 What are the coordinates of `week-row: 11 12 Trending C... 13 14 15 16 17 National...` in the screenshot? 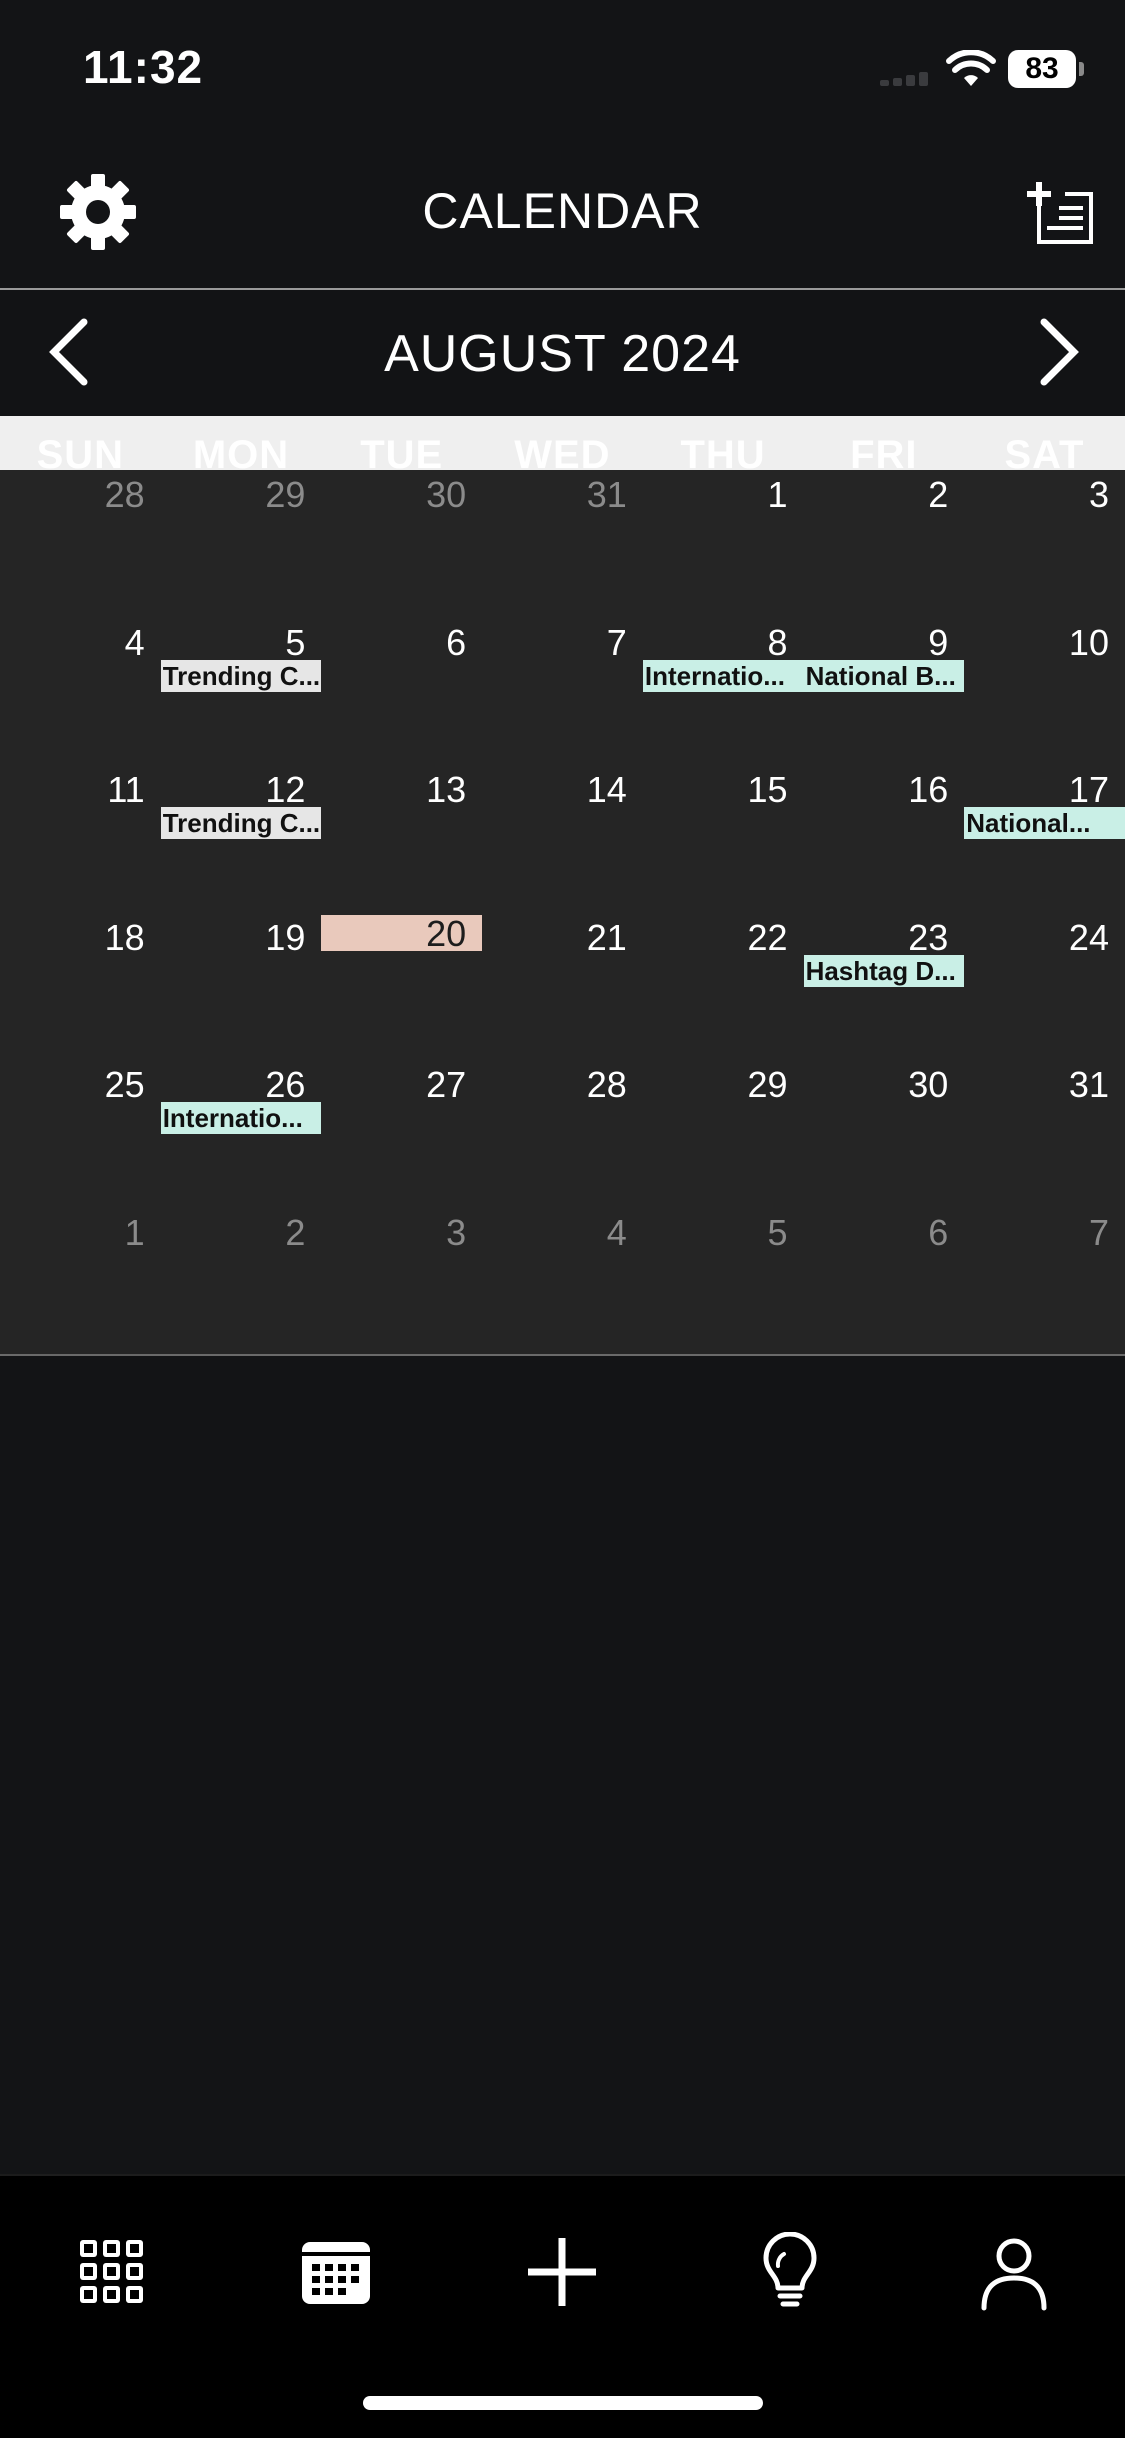 It's located at (562, 839).